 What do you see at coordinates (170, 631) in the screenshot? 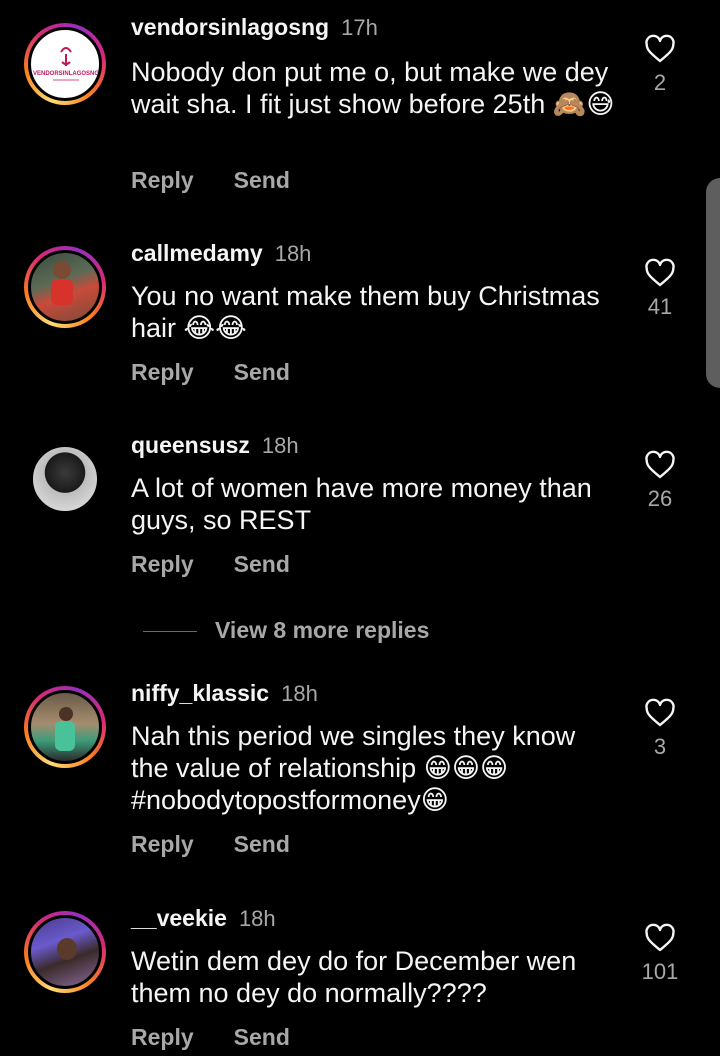
I see `divider` at bounding box center [170, 631].